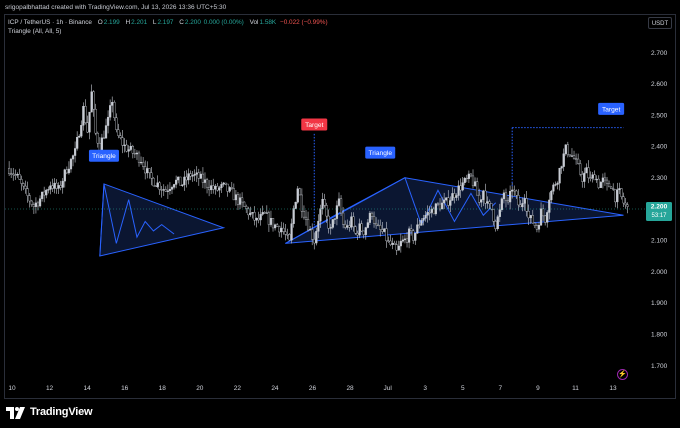 The image size is (680, 428). I want to click on x-tick-label: 14, so click(88, 388).